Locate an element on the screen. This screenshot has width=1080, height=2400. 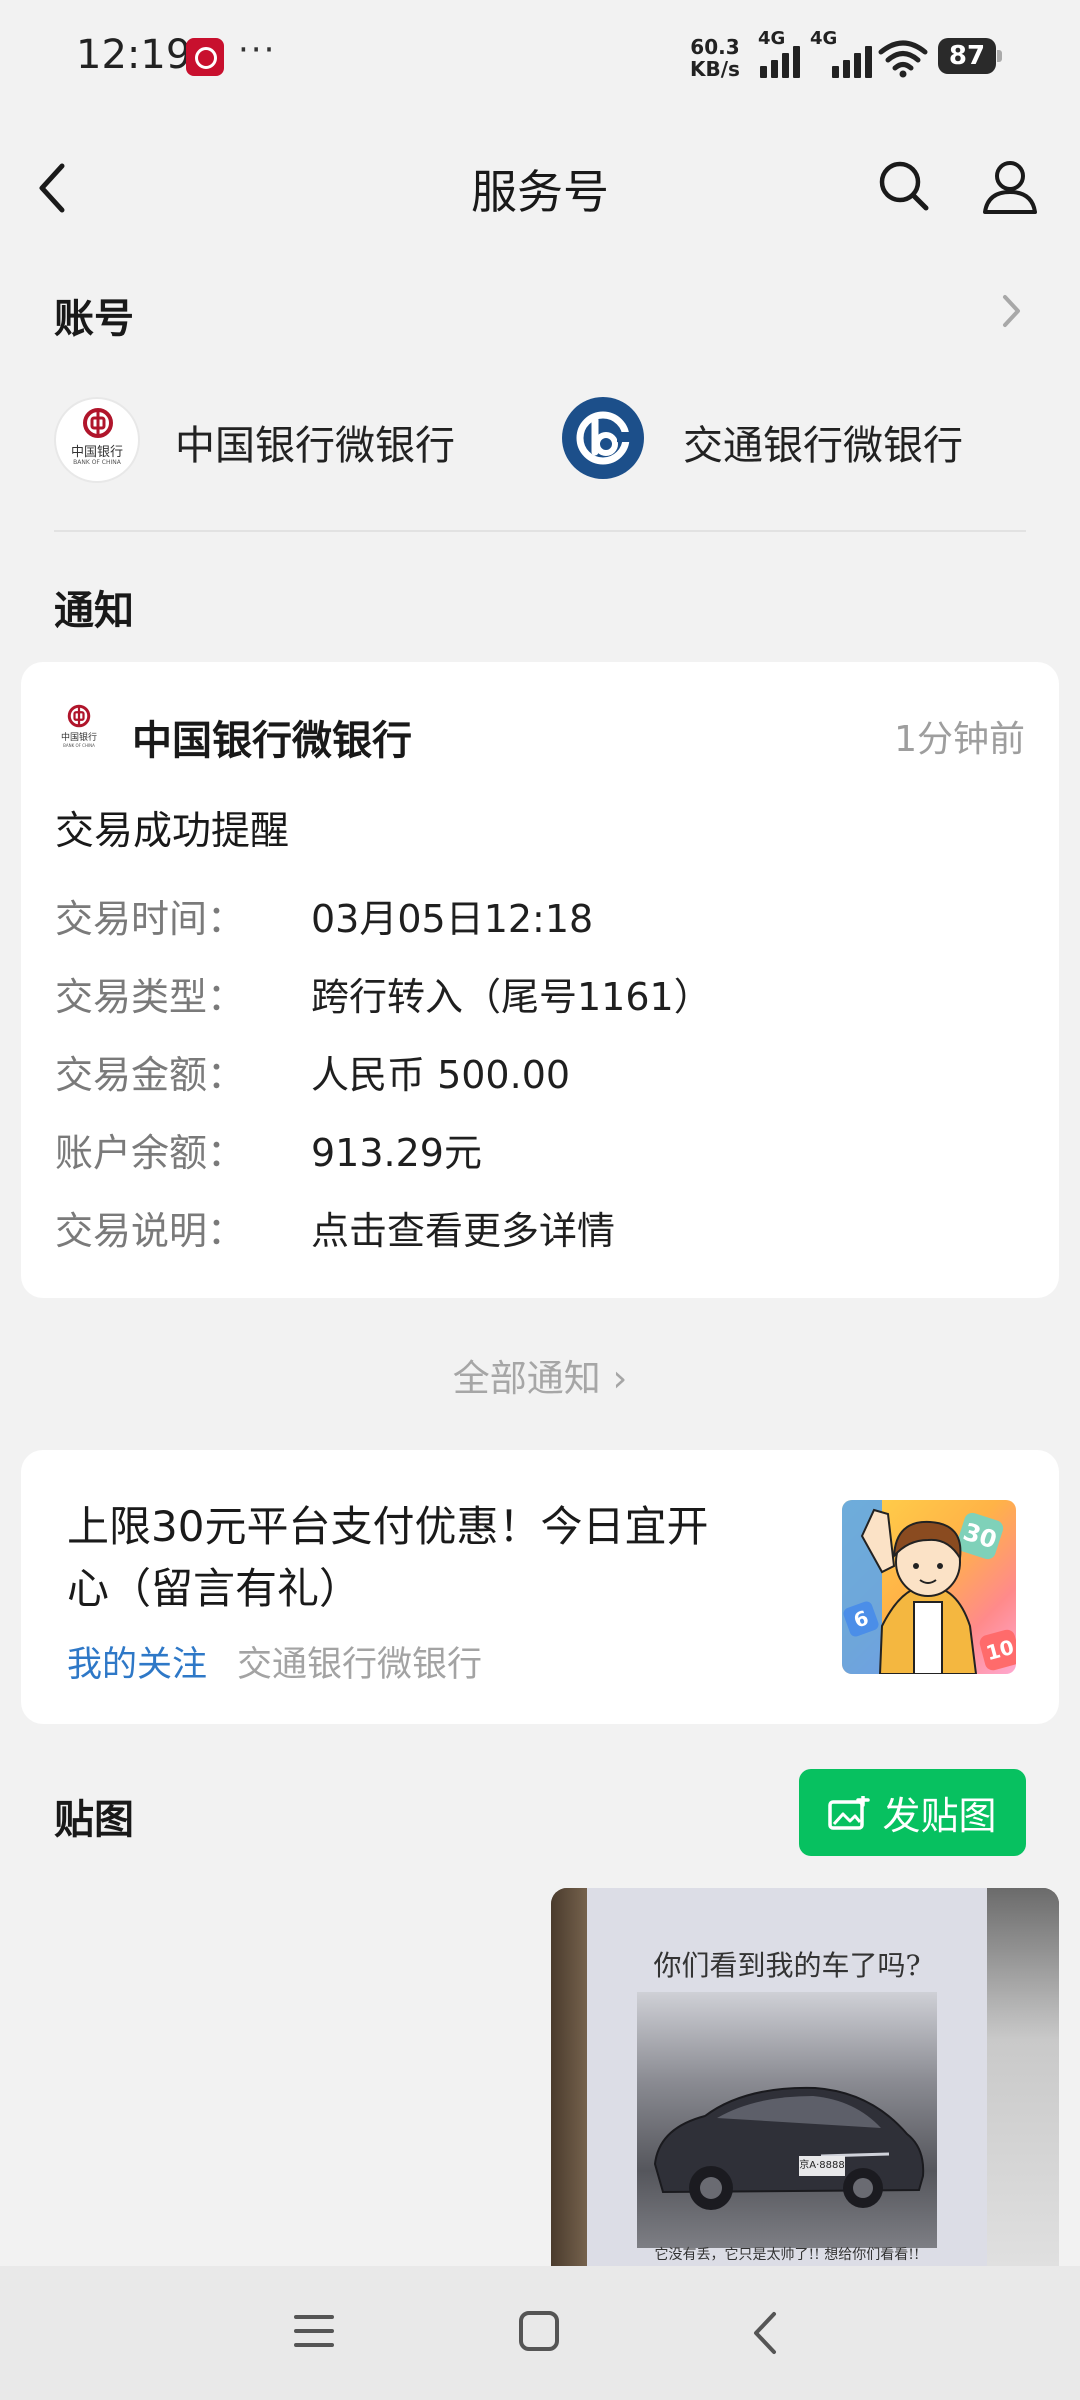
promo-source: 交通银行微银行 is located at coordinates (360, 1665).